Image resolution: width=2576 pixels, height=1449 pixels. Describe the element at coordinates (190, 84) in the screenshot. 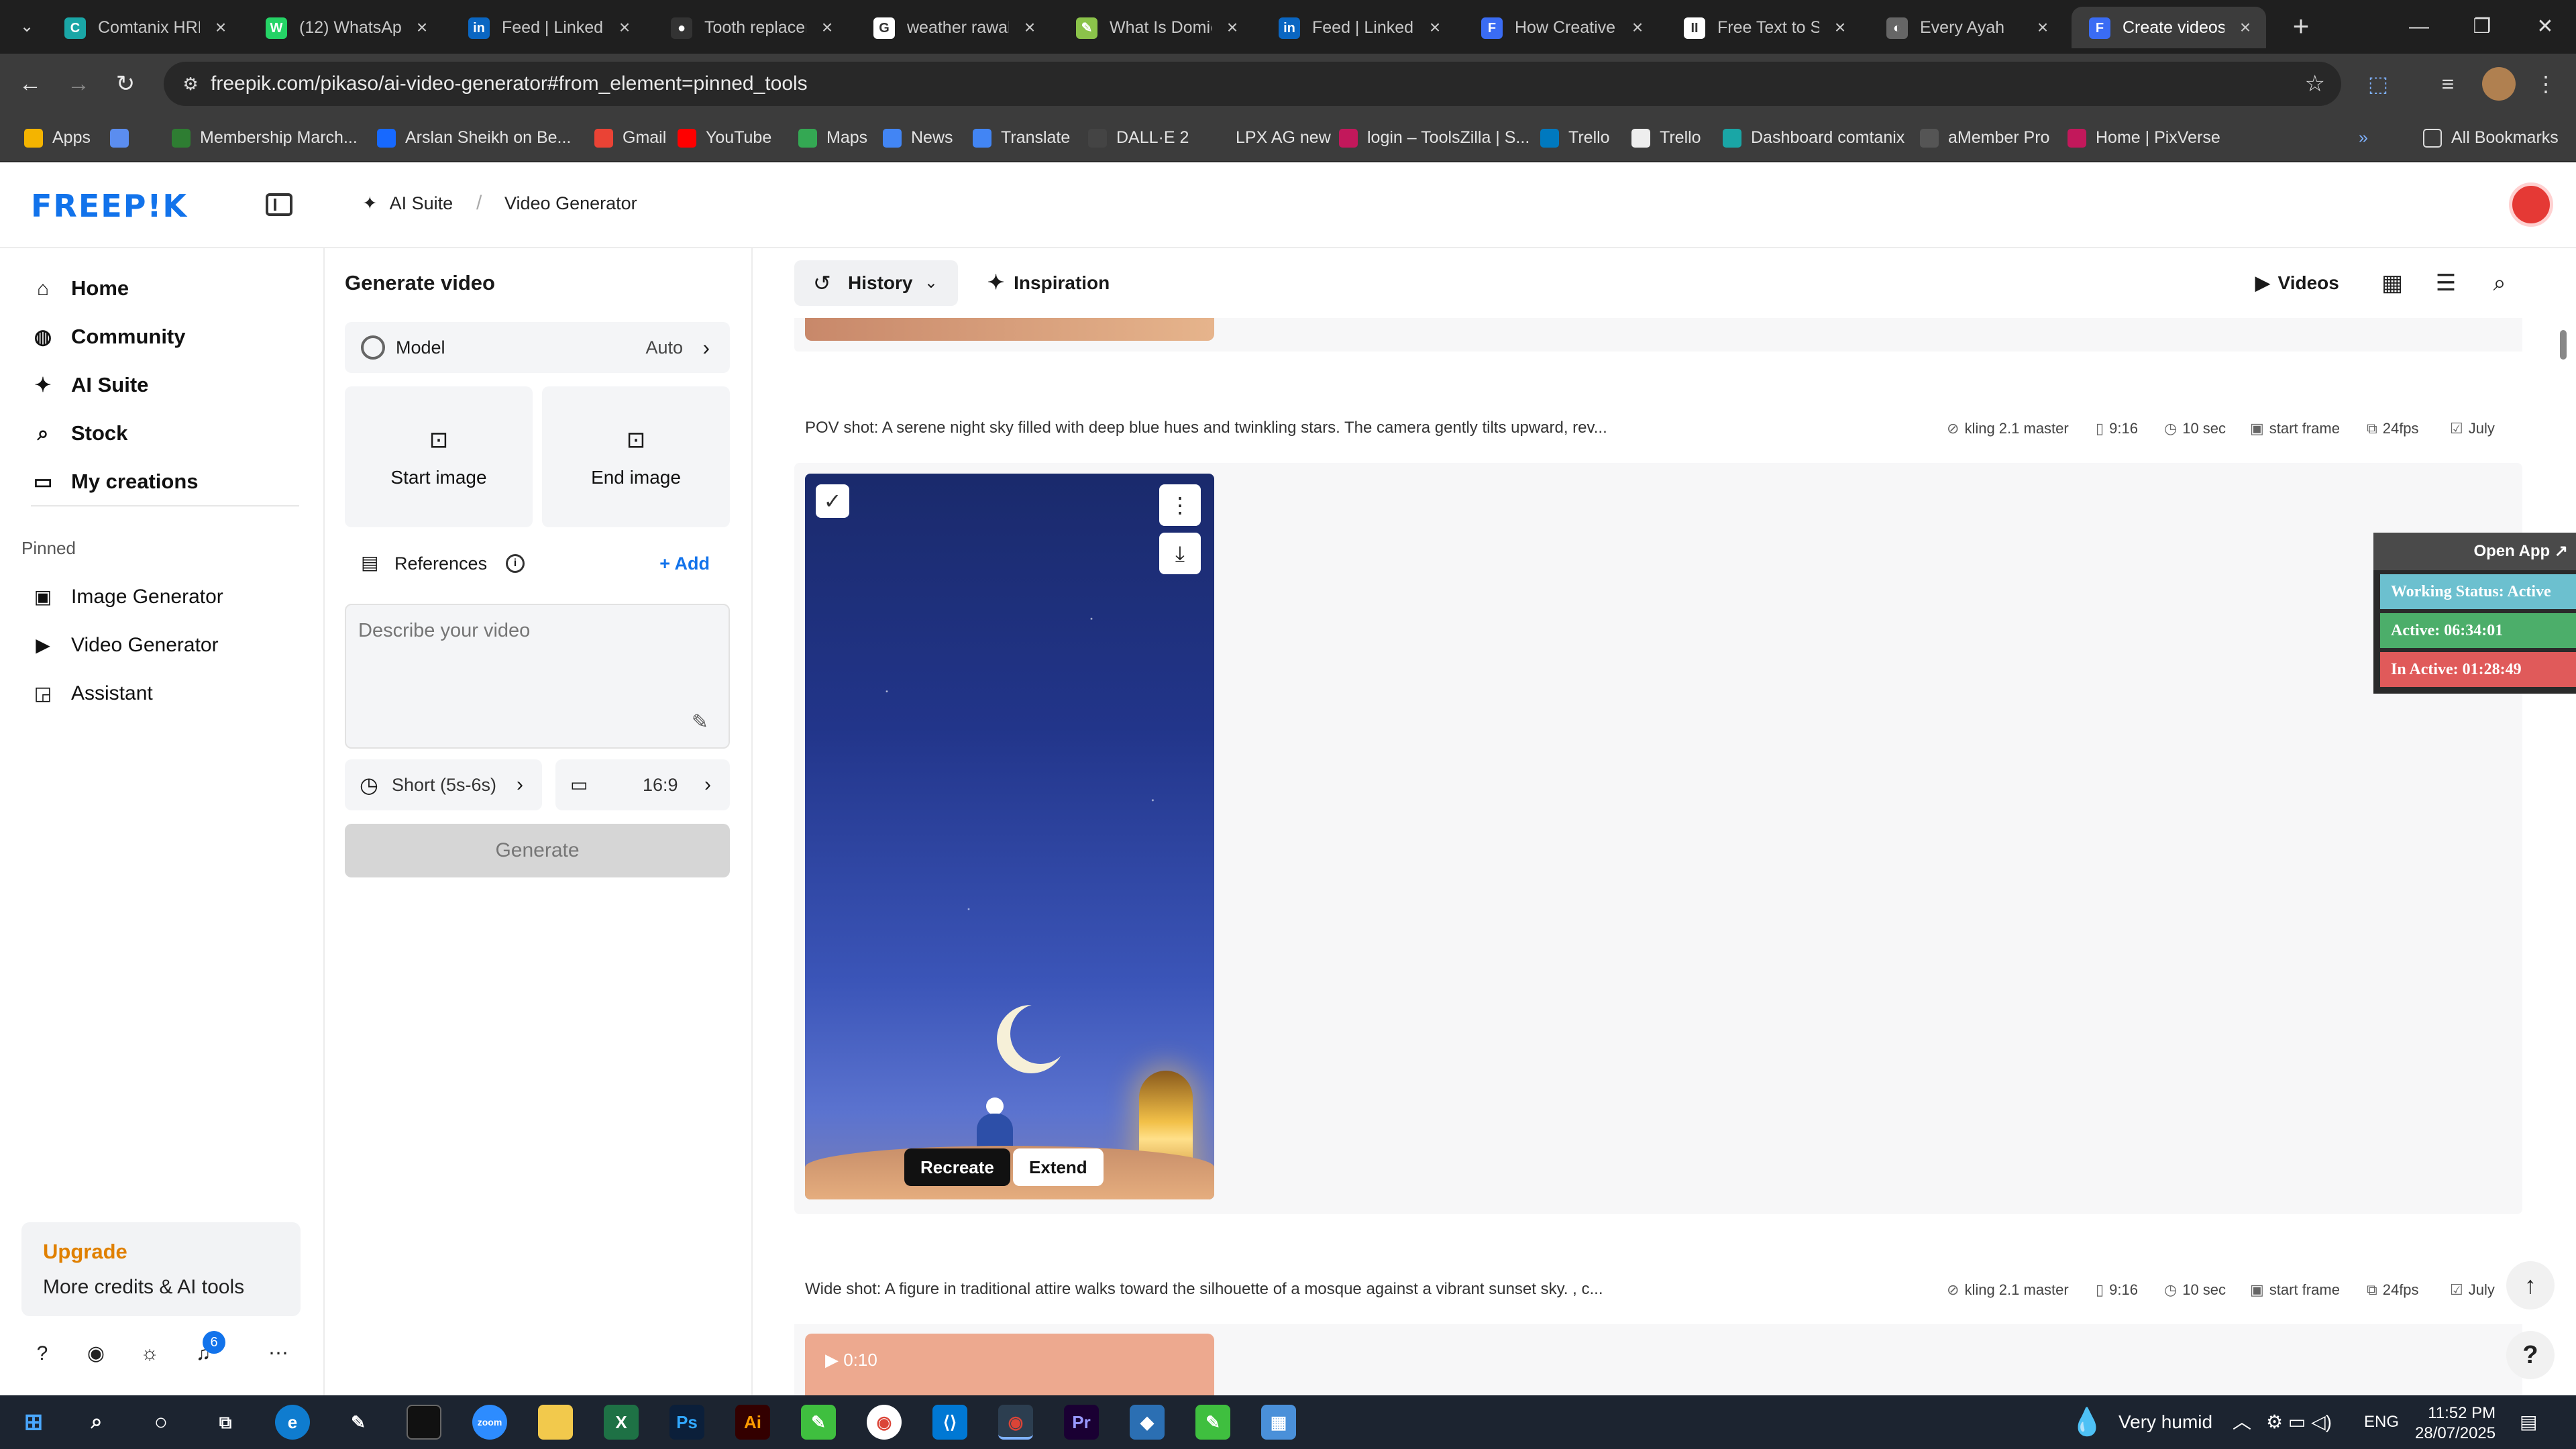

I see `site-info-icon: ⚙` at that location.